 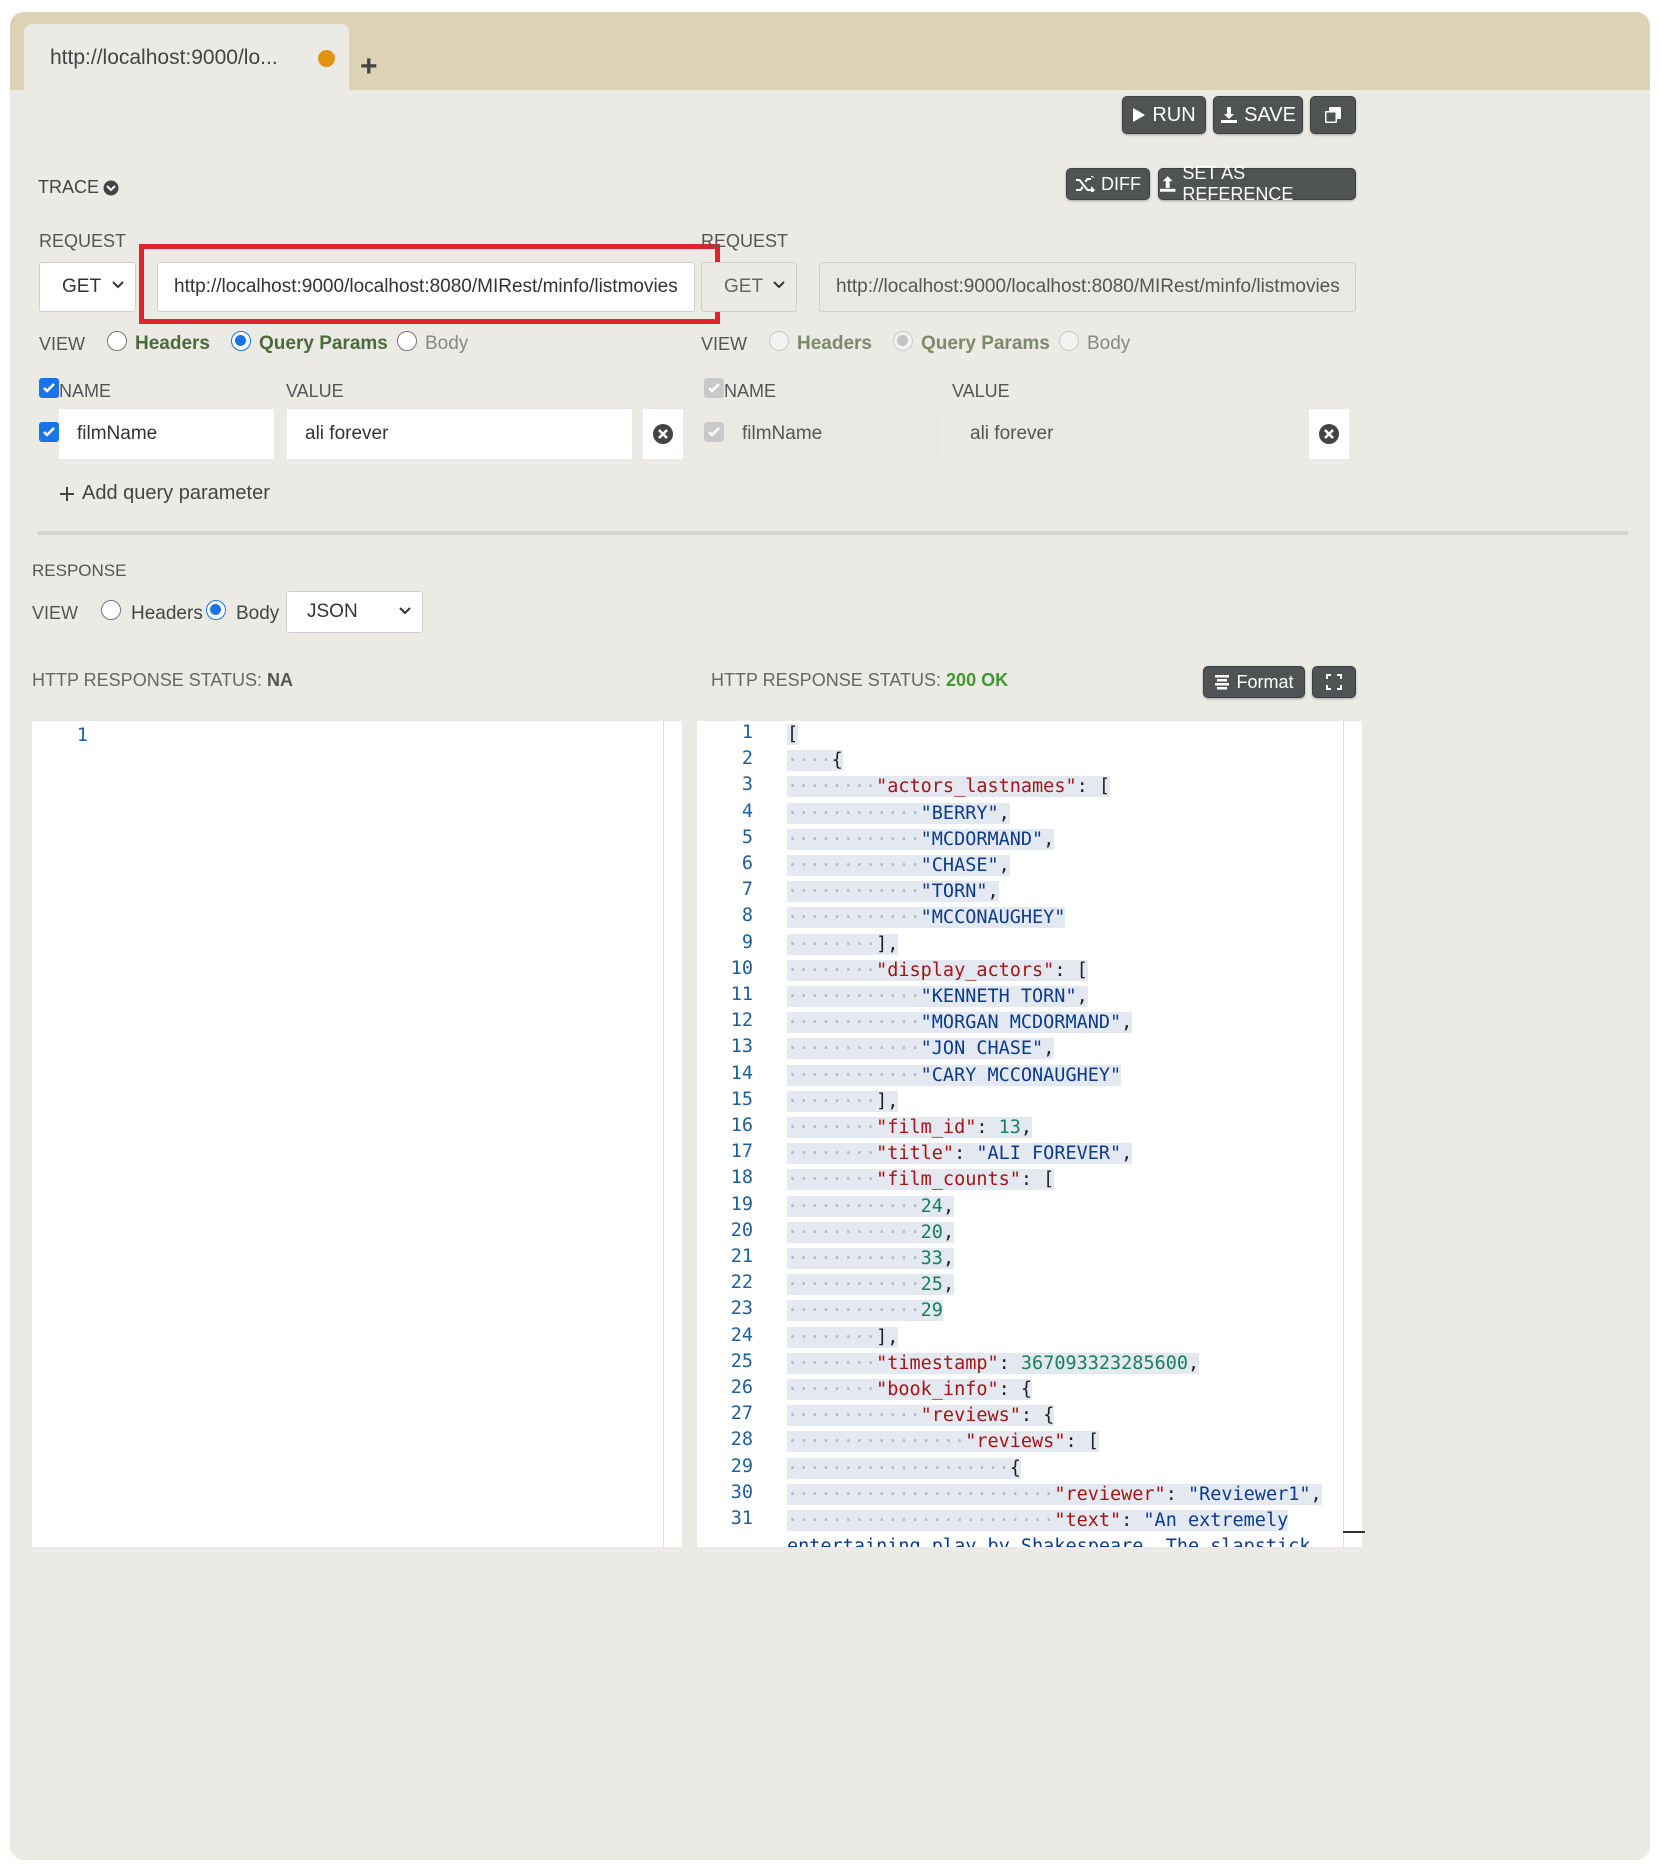 I want to click on right-view-label: VIEW, so click(x=724, y=344).